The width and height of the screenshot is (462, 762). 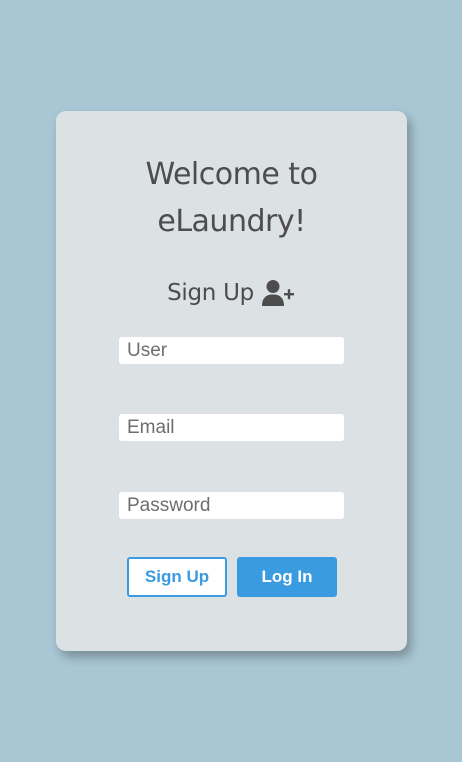 I want to click on form-heading: Sign Up, so click(x=231, y=293).